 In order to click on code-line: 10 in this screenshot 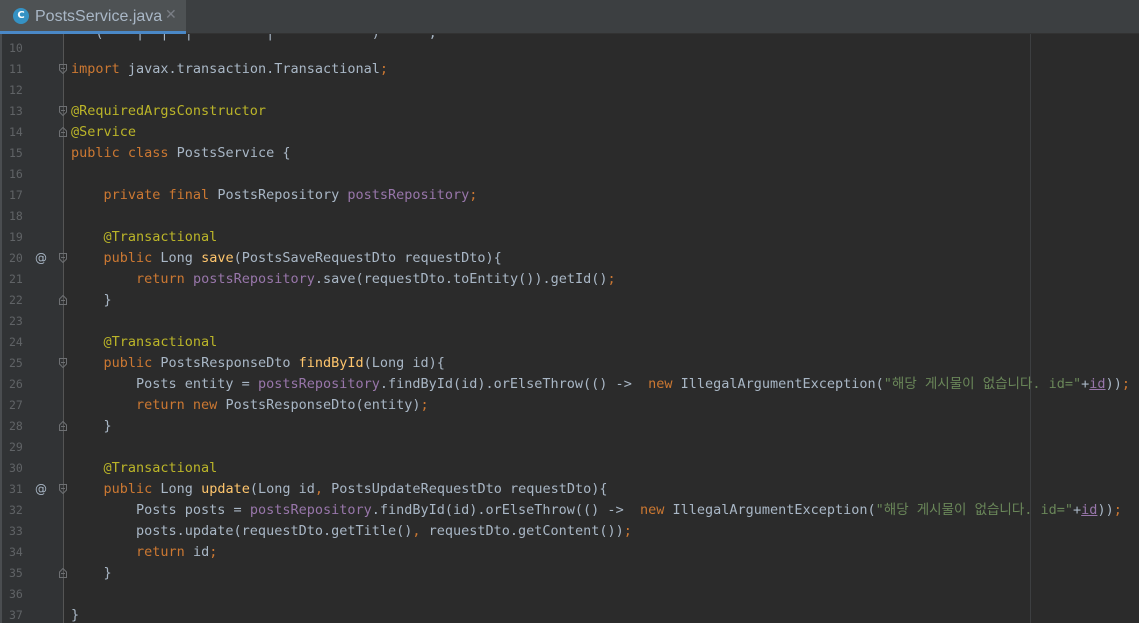, I will do `click(569, 48)`.